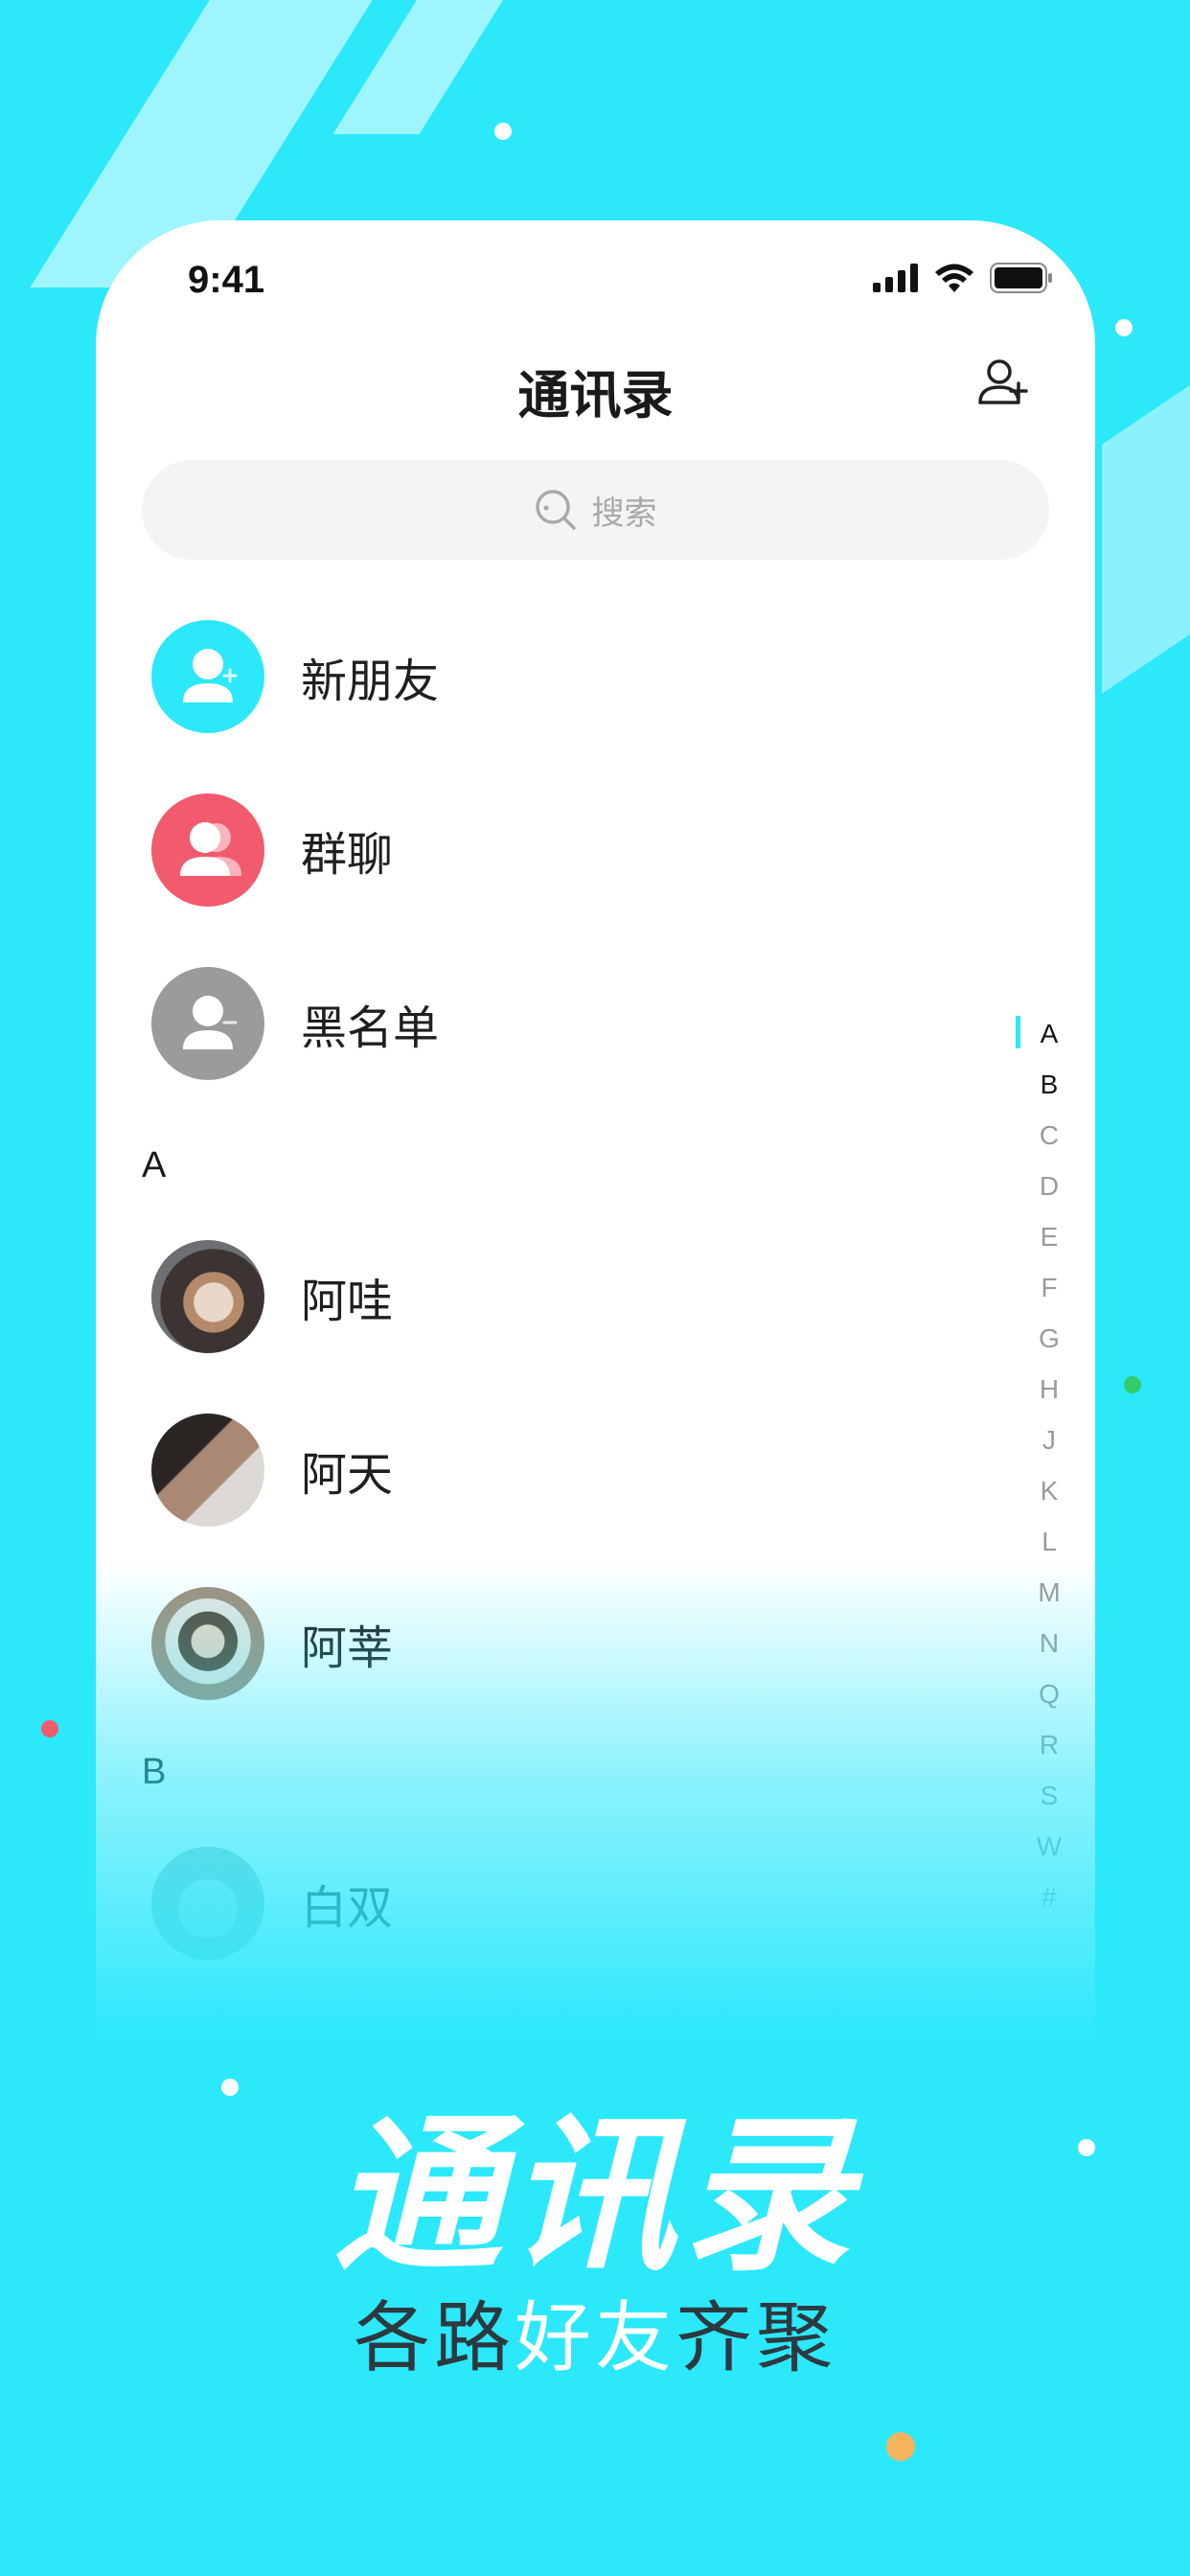 This screenshot has width=1190, height=2576. Describe the element at coordinates (756, 2337) in the screenshot. I see `promo-subtitle-part: 齐聚` at that location.